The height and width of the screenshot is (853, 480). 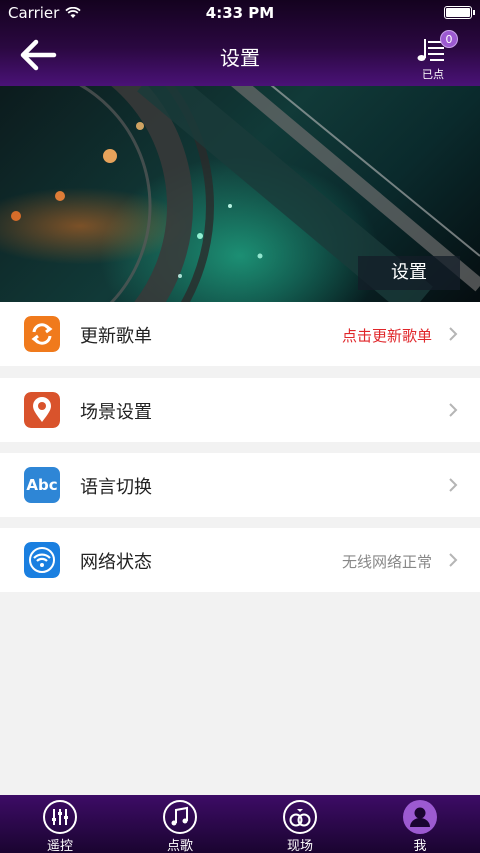 I want to click on row-value: 点击更新歌单, so click(x=386, y=336).